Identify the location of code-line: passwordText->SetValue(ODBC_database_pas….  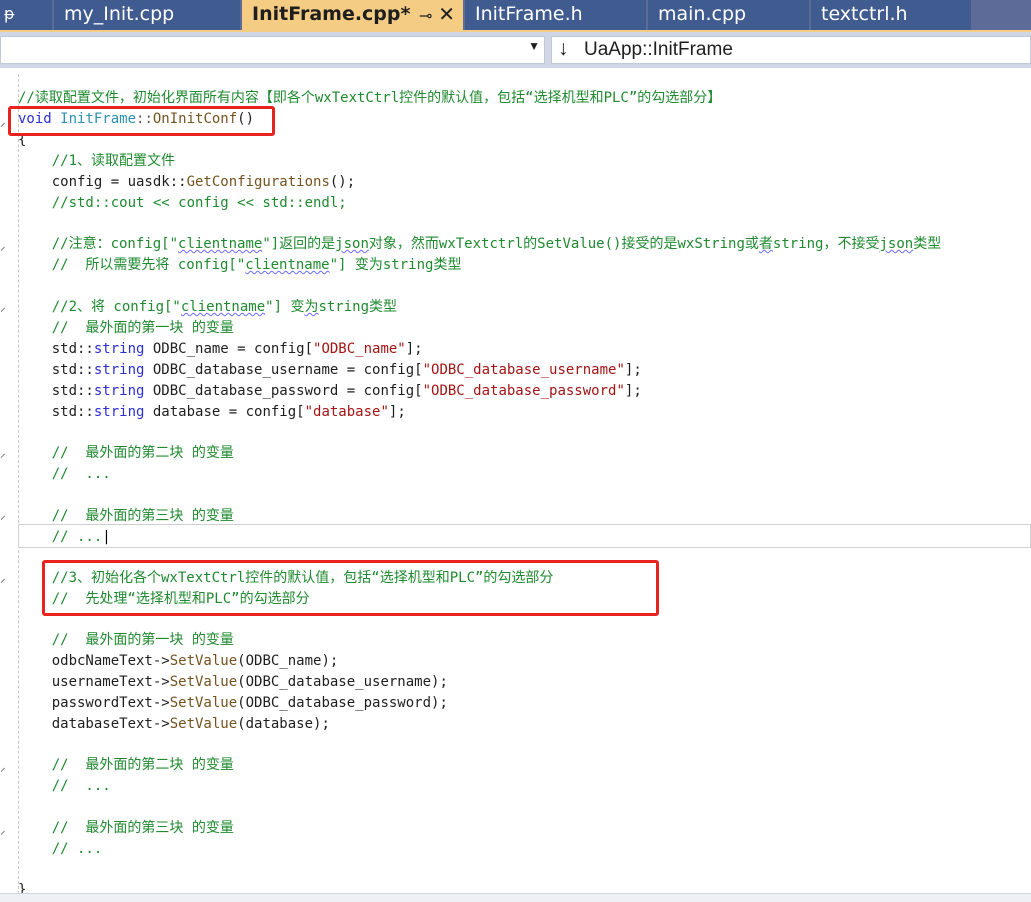
(233, 703).